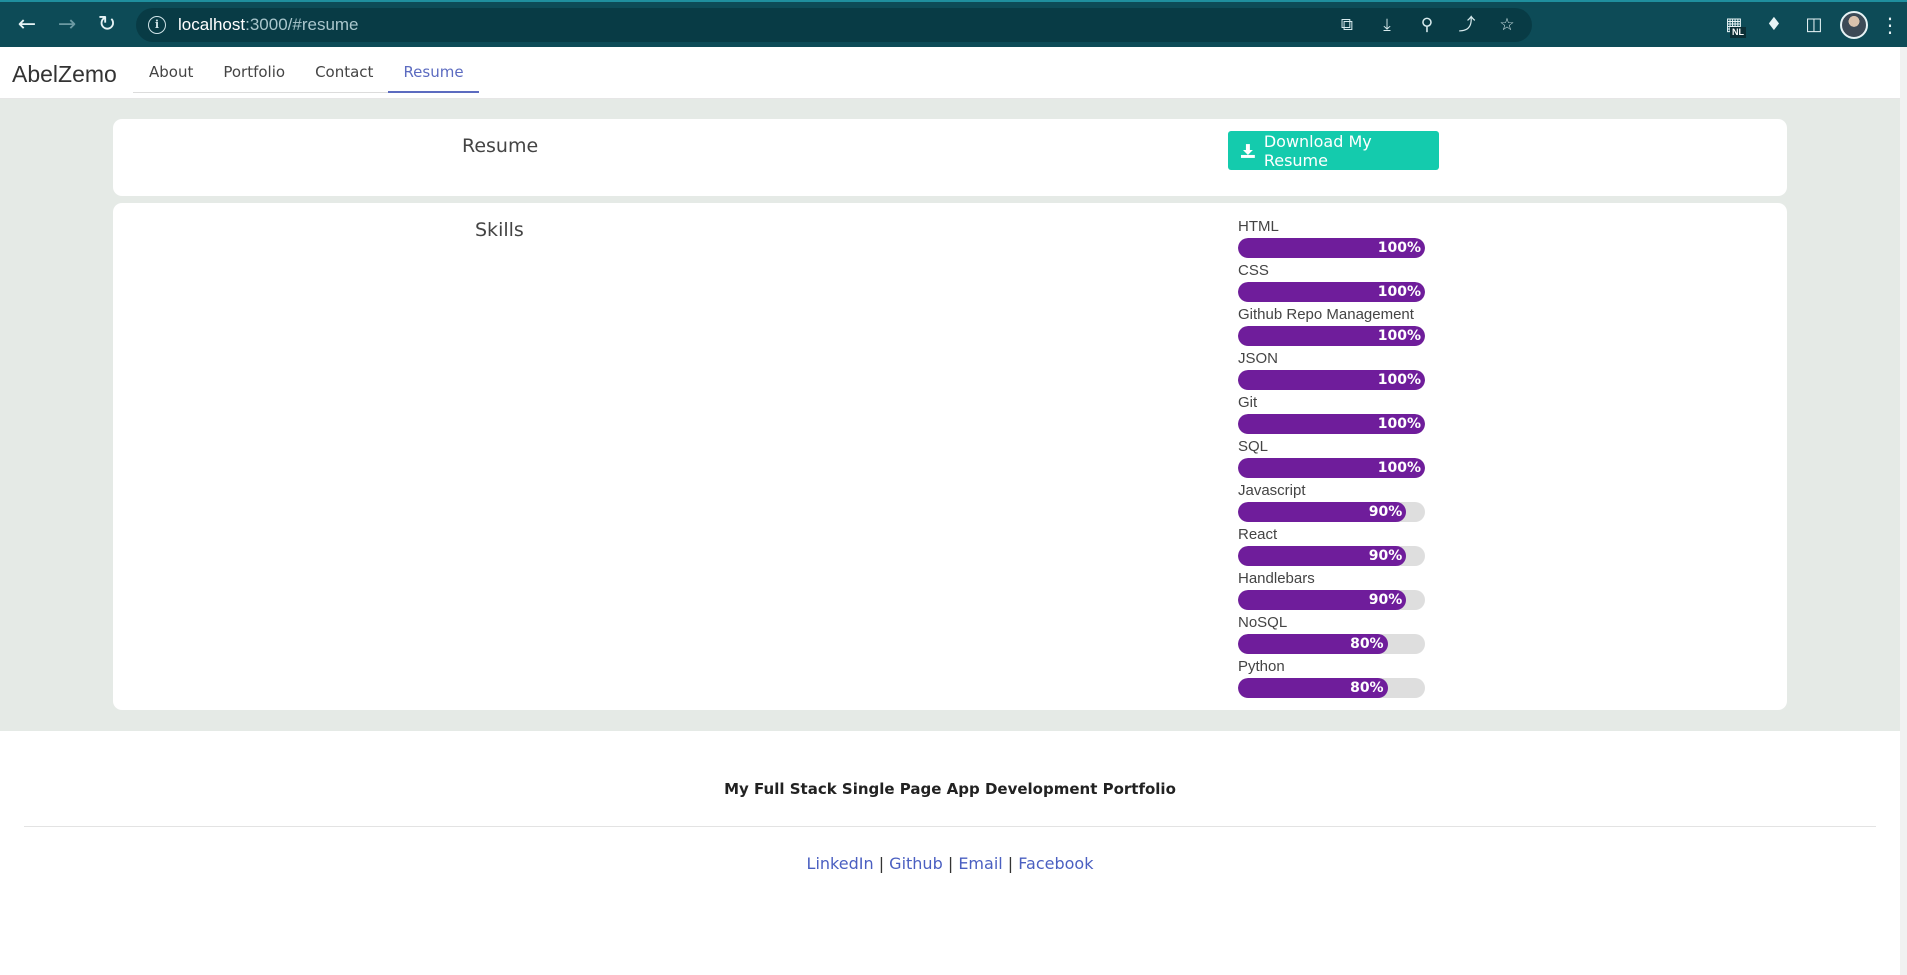 This screenshot has width=1907, height=975. What do you see at coordinates (840, 863) in the screenshot?
I see `linkedin-link: LinkedIn` at bounding box center [840, 863].